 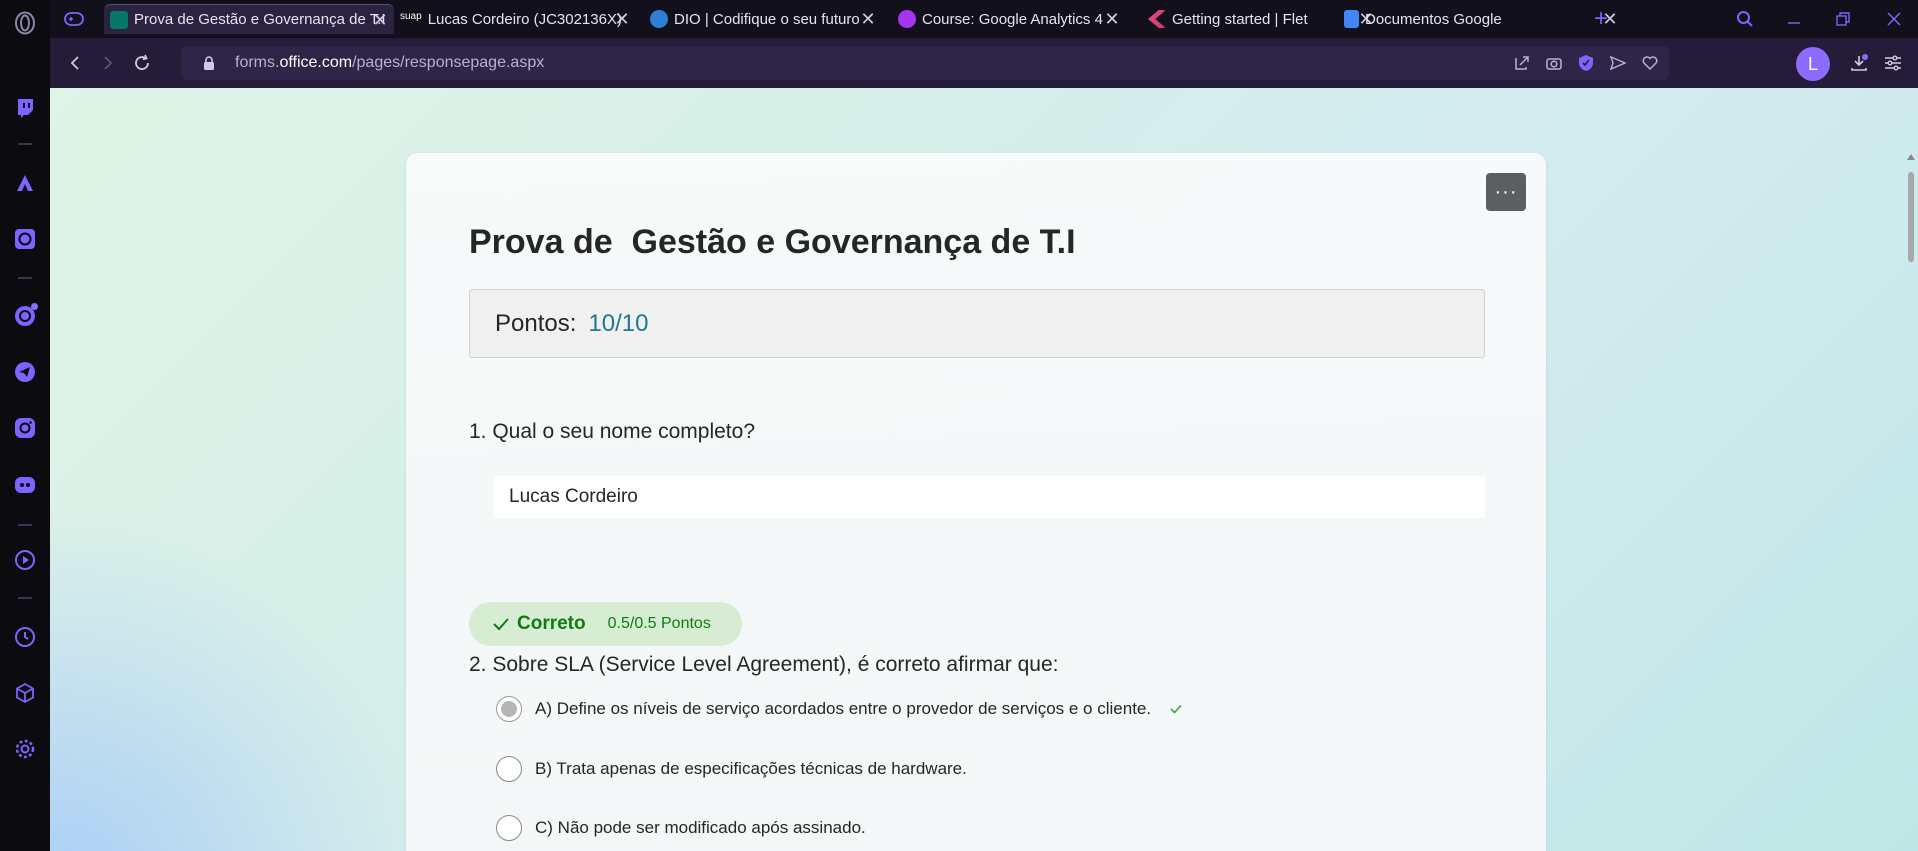 I want to click on download-icon, so click(x=1859, y=63).